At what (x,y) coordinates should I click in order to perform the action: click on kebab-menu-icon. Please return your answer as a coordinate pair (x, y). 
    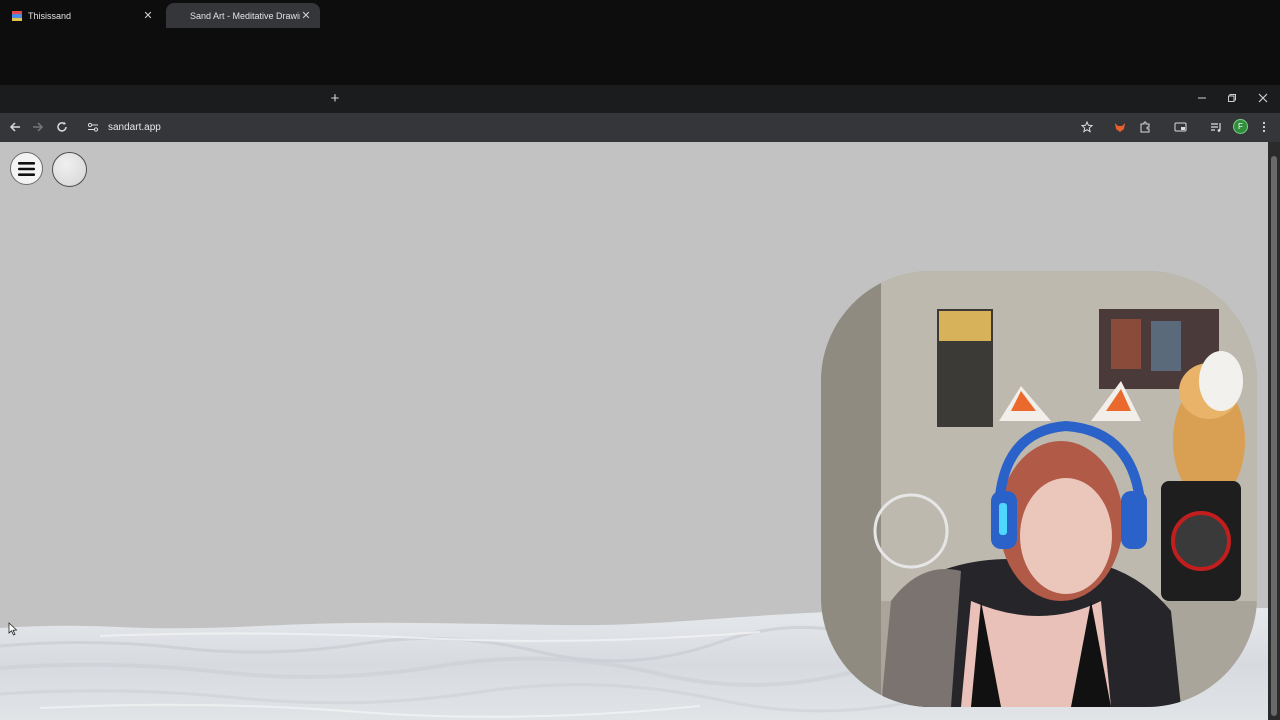
    Looking at the image, I should click on (1264, 127).